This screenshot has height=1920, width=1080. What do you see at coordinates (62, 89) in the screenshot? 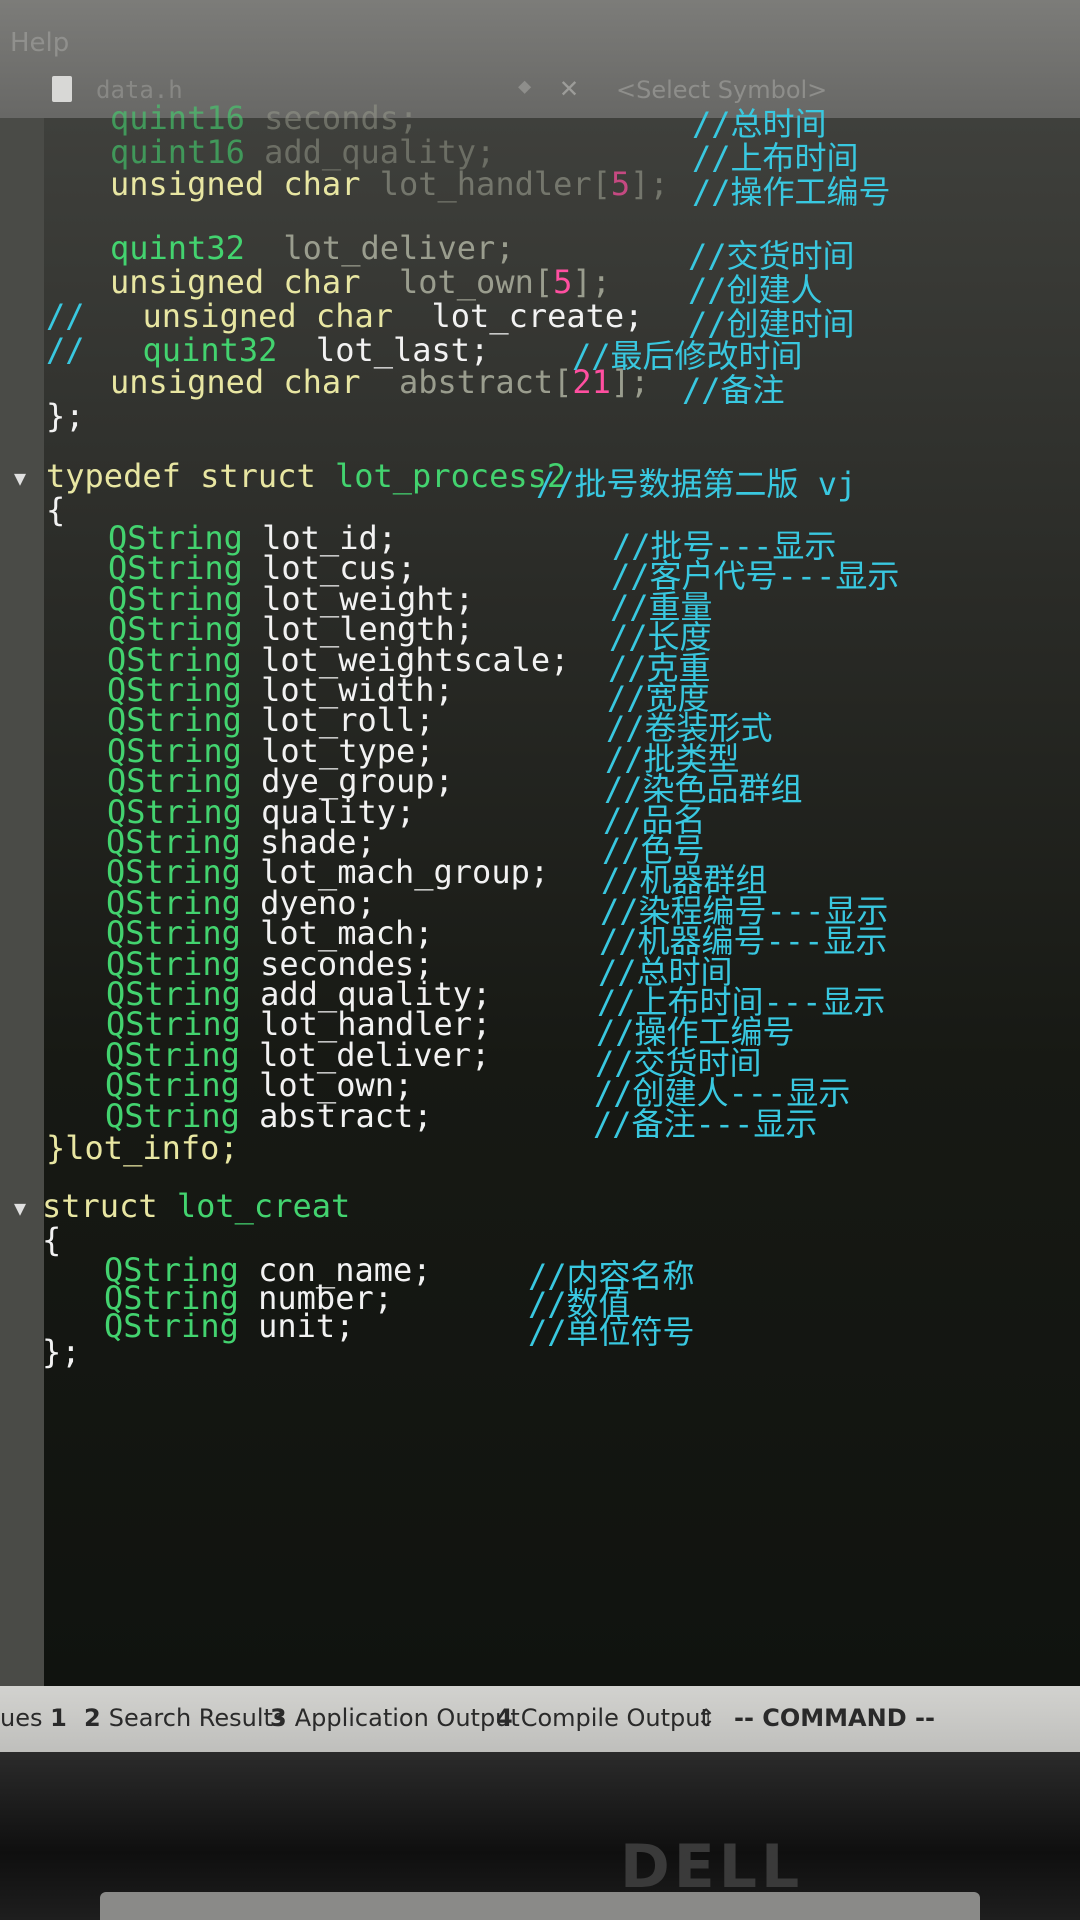
I see `file-icon` at bounding box center [62, 89].